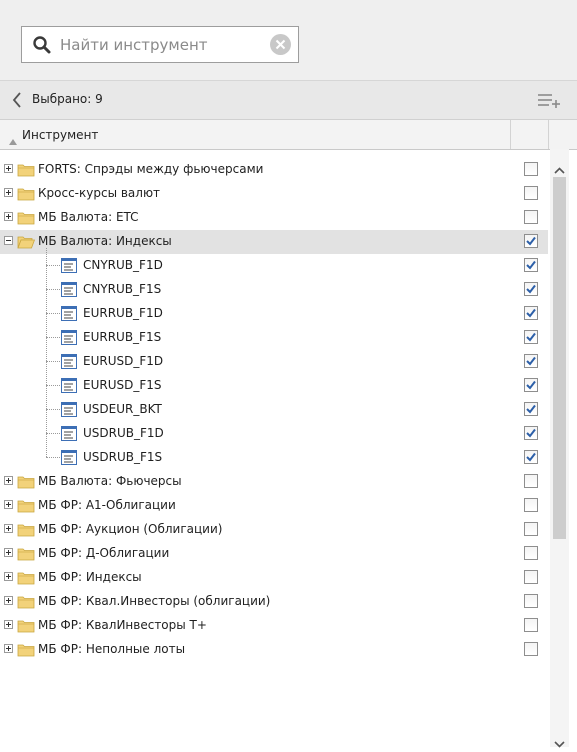 The width and height of the screenshot is (577, 752). I want to click on tree-instrument-row: USDEUR_BKT, so click(274, 410).